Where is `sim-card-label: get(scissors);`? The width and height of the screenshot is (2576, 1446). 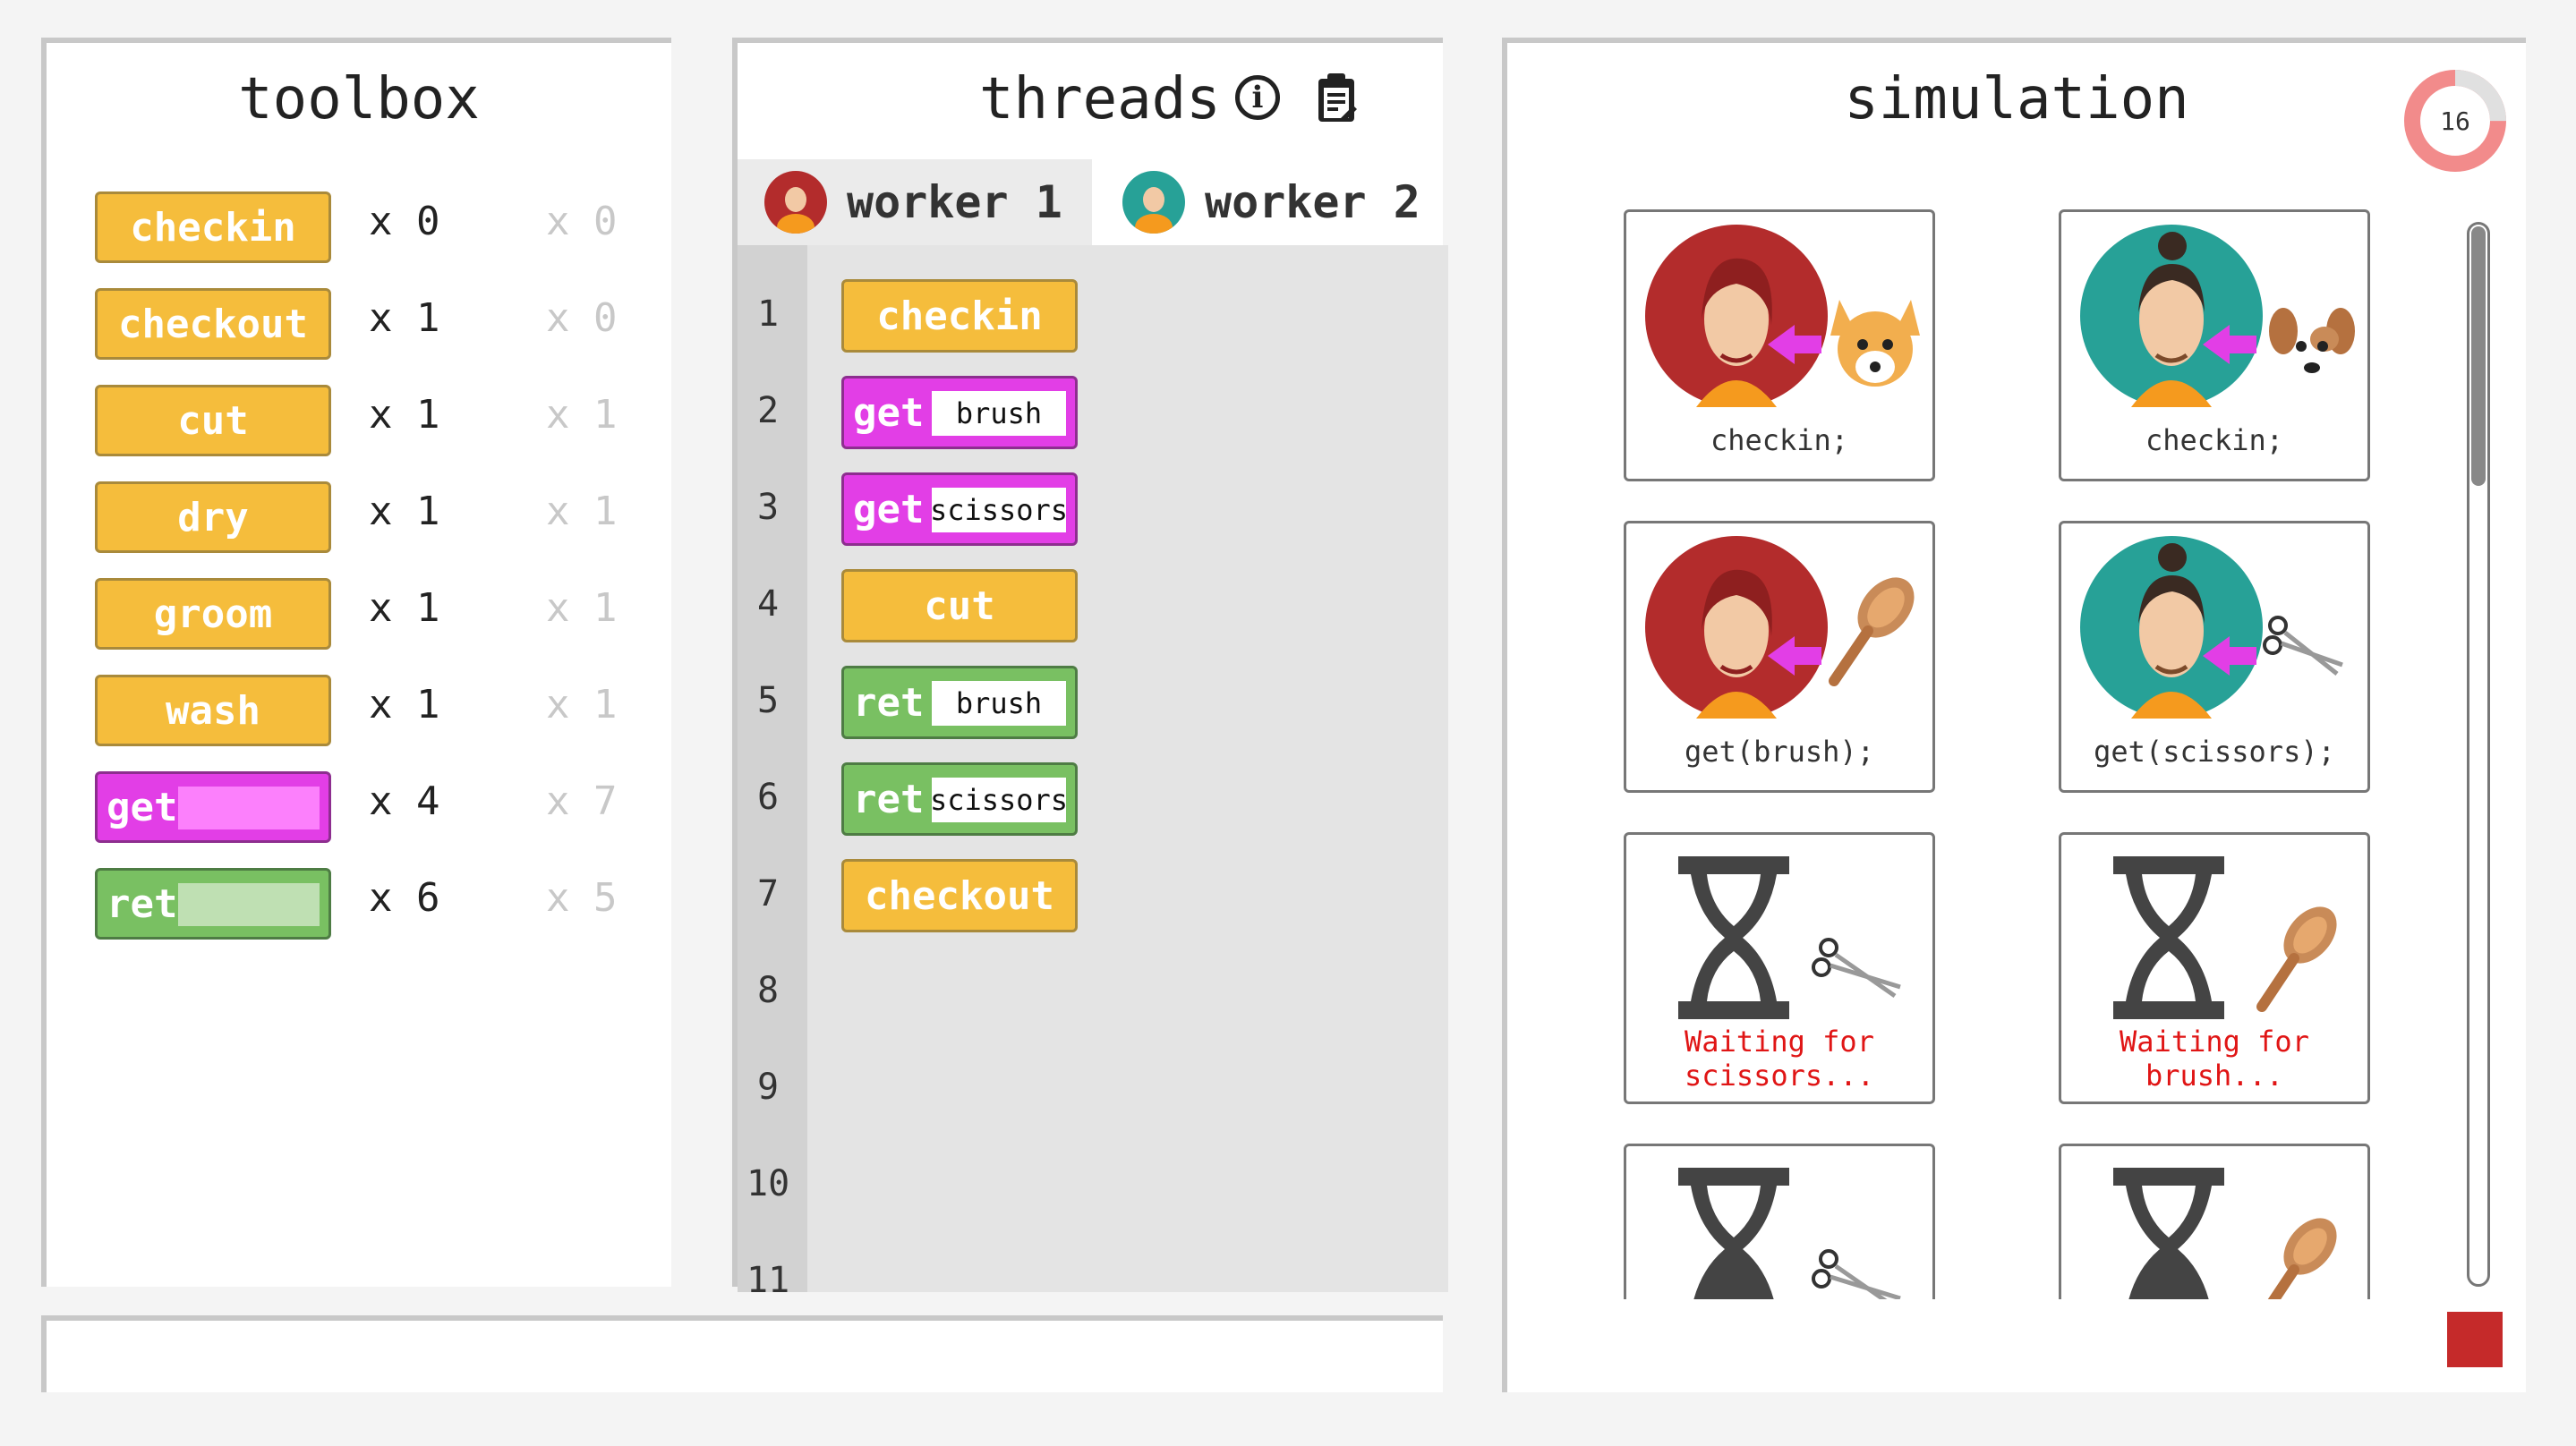
sim-card-label: get(scissors); is located at coordinates (2214, 752).